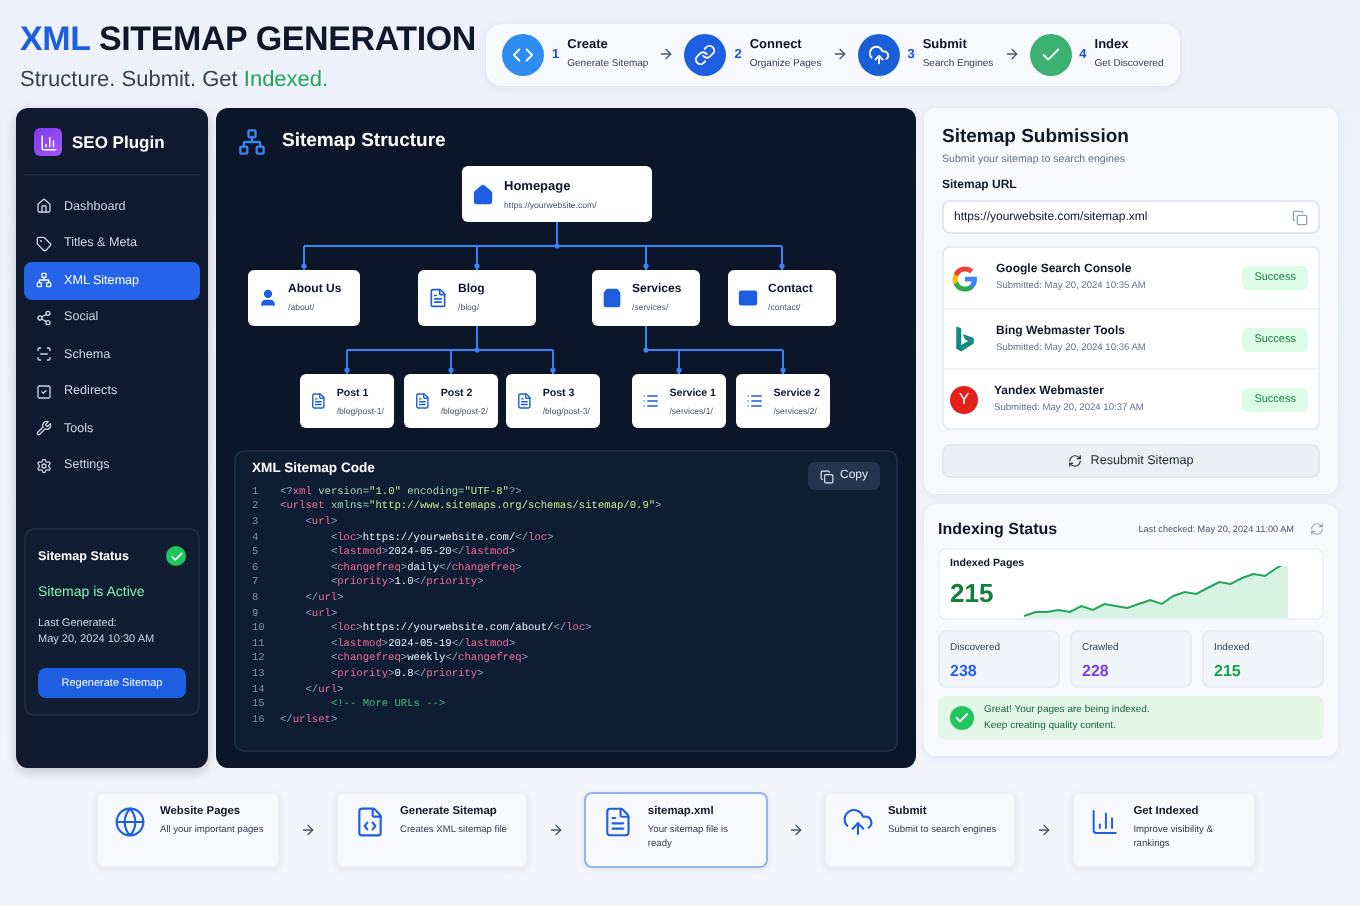 This screenshot has width=1360, height=906. I want to click on brand-name: SEO Plugin, so click(118, 142).